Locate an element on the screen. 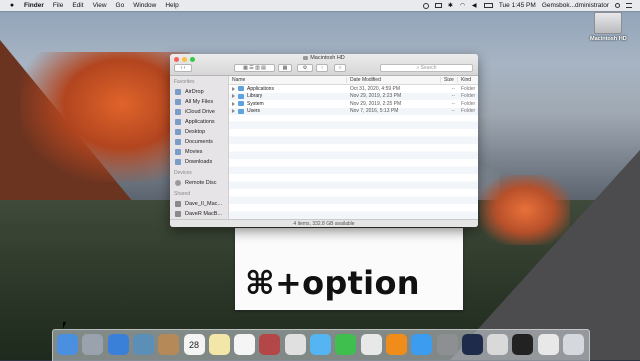 The width and height of the screenshot is (640, 361). spotlight-icon is located at coordinates (617, 5).